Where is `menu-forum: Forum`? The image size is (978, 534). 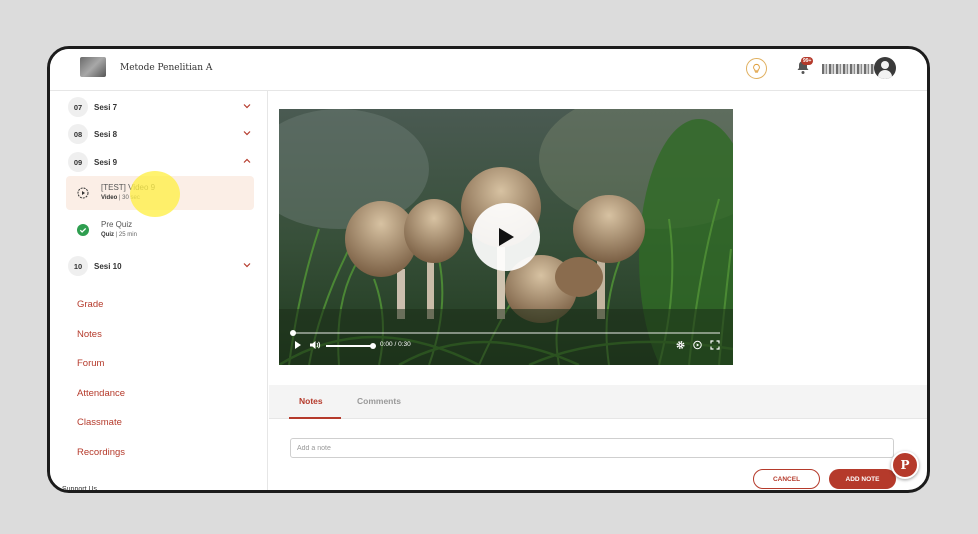 menu-forum: Forum is located at coordinates (90, 363).